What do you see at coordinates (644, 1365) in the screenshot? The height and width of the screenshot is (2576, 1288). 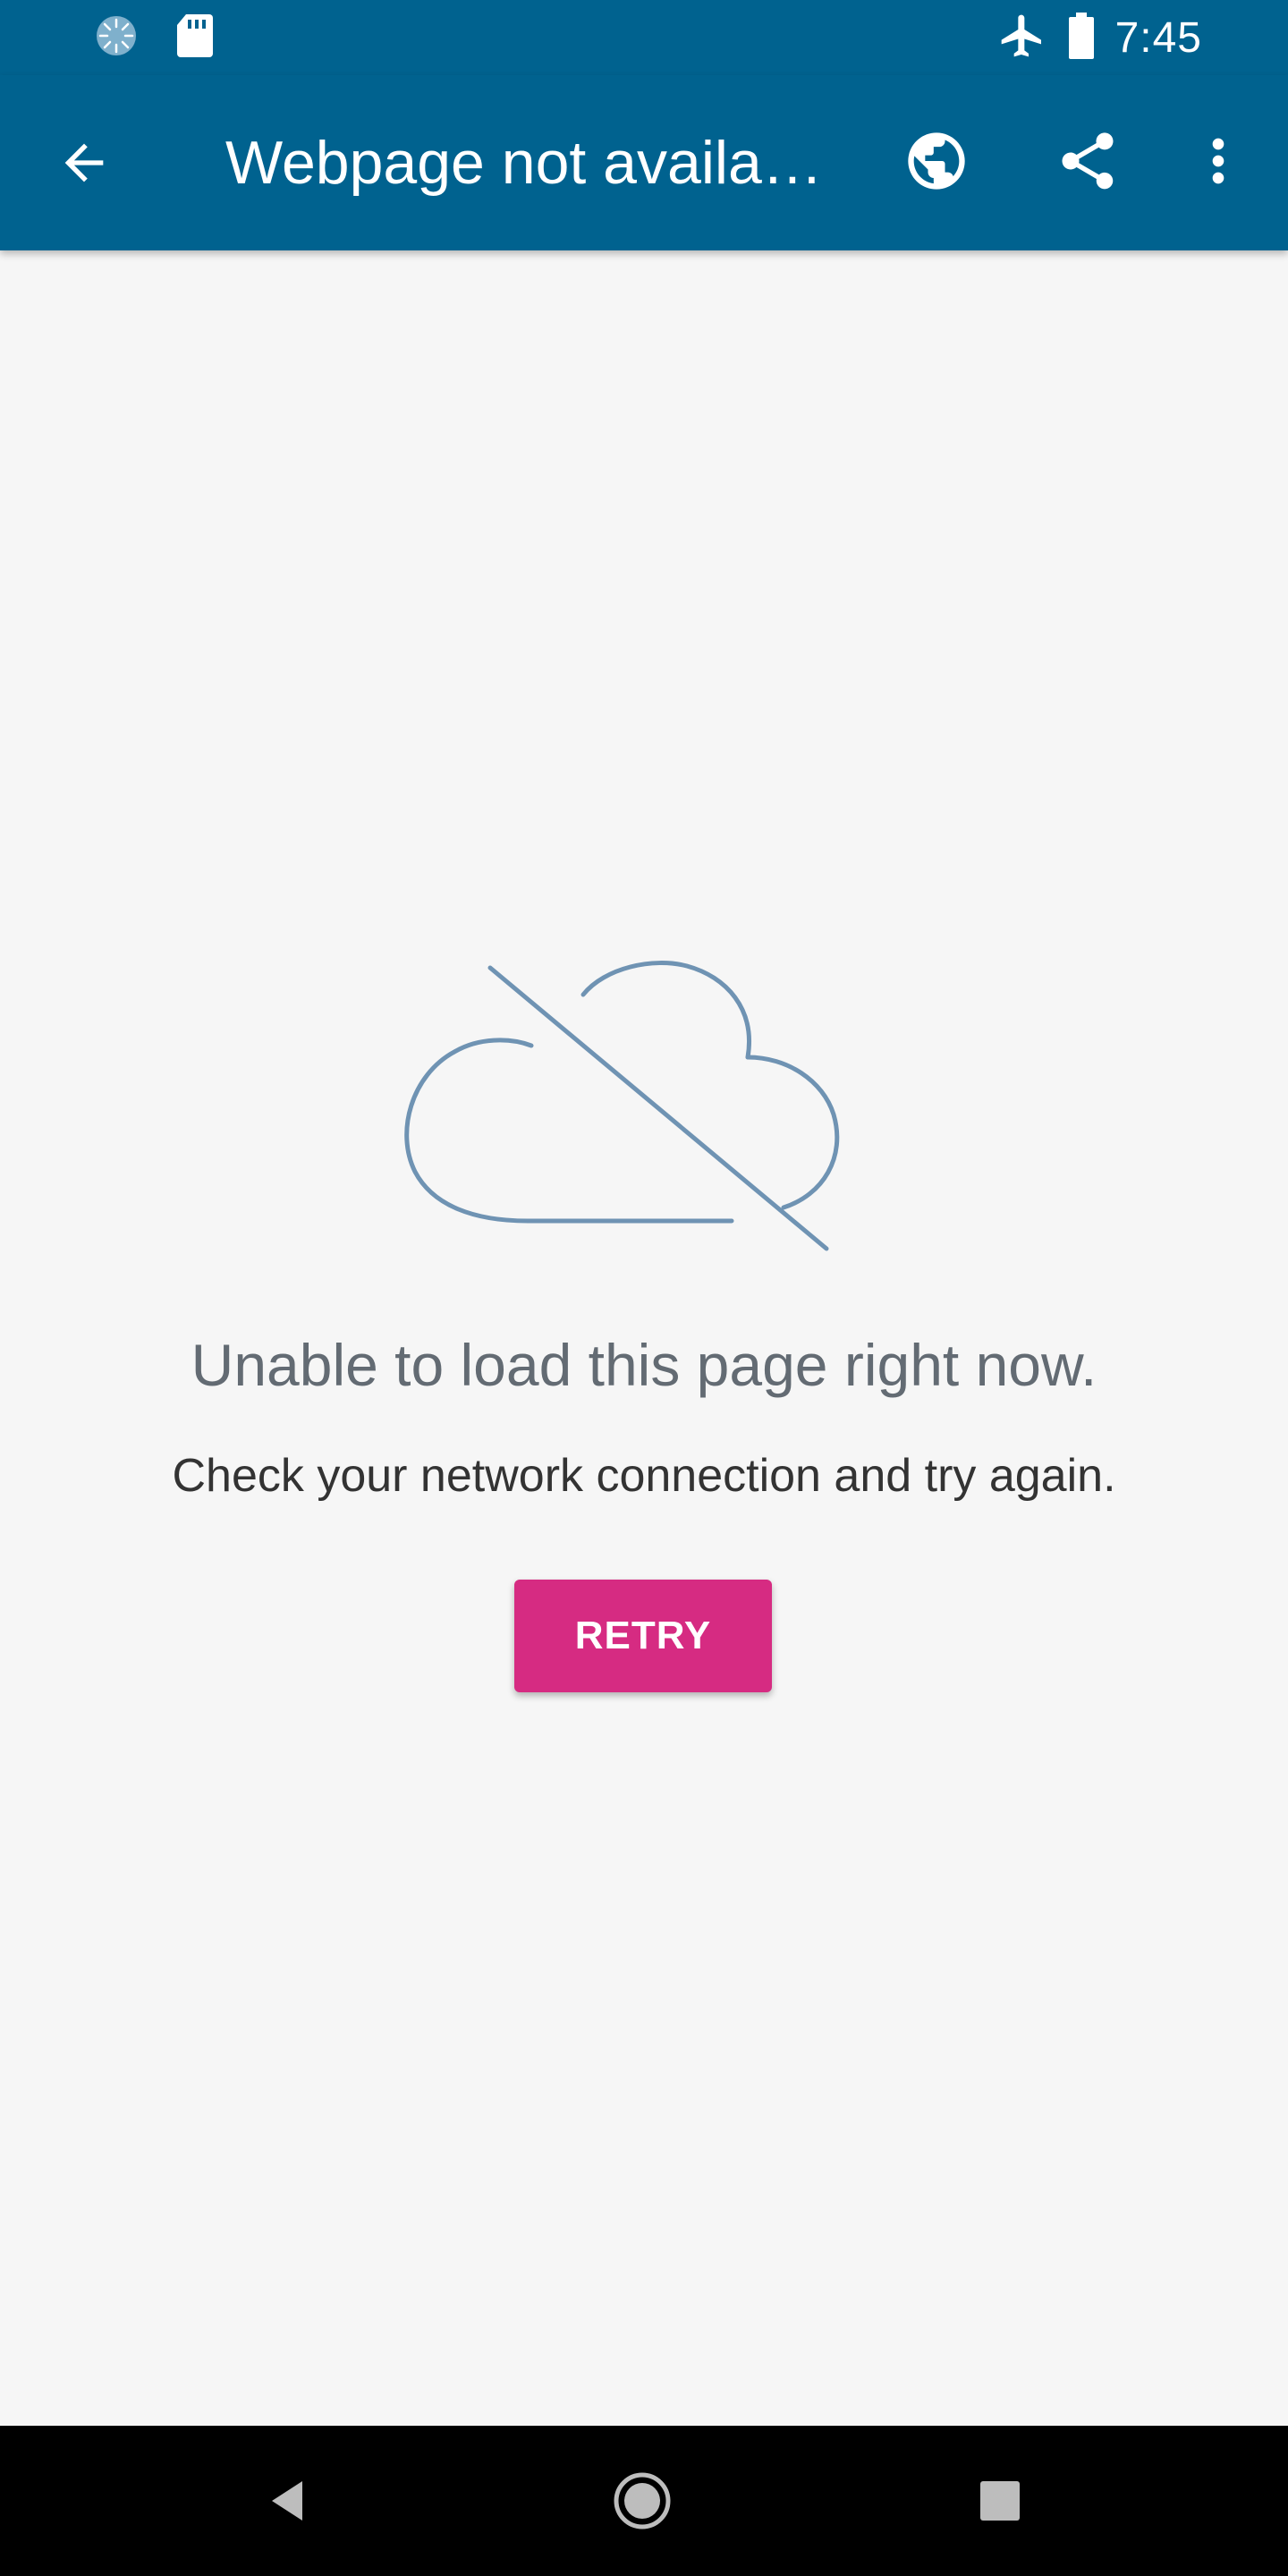 I see `error-title: Unable to load this page right now.` at bounding box center [644, 1365].